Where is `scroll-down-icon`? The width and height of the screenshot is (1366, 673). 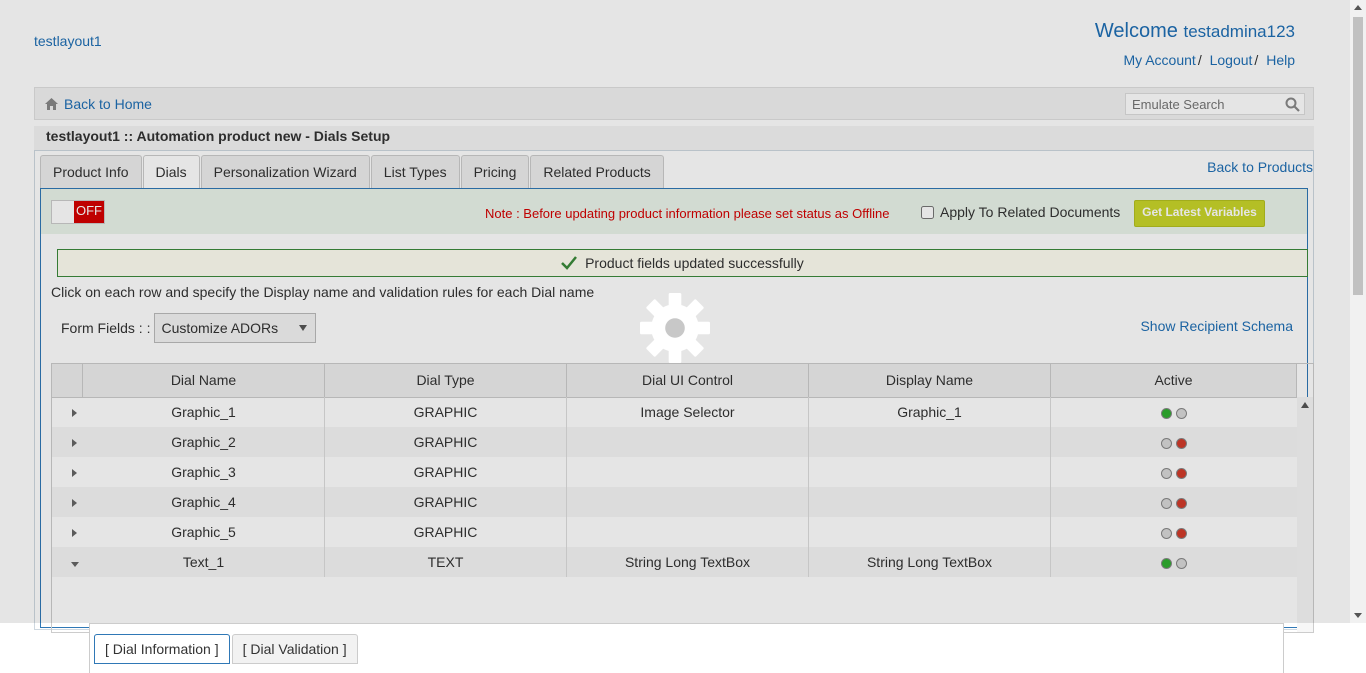
scroll-down-icon is located at coordinates (1358, 615).